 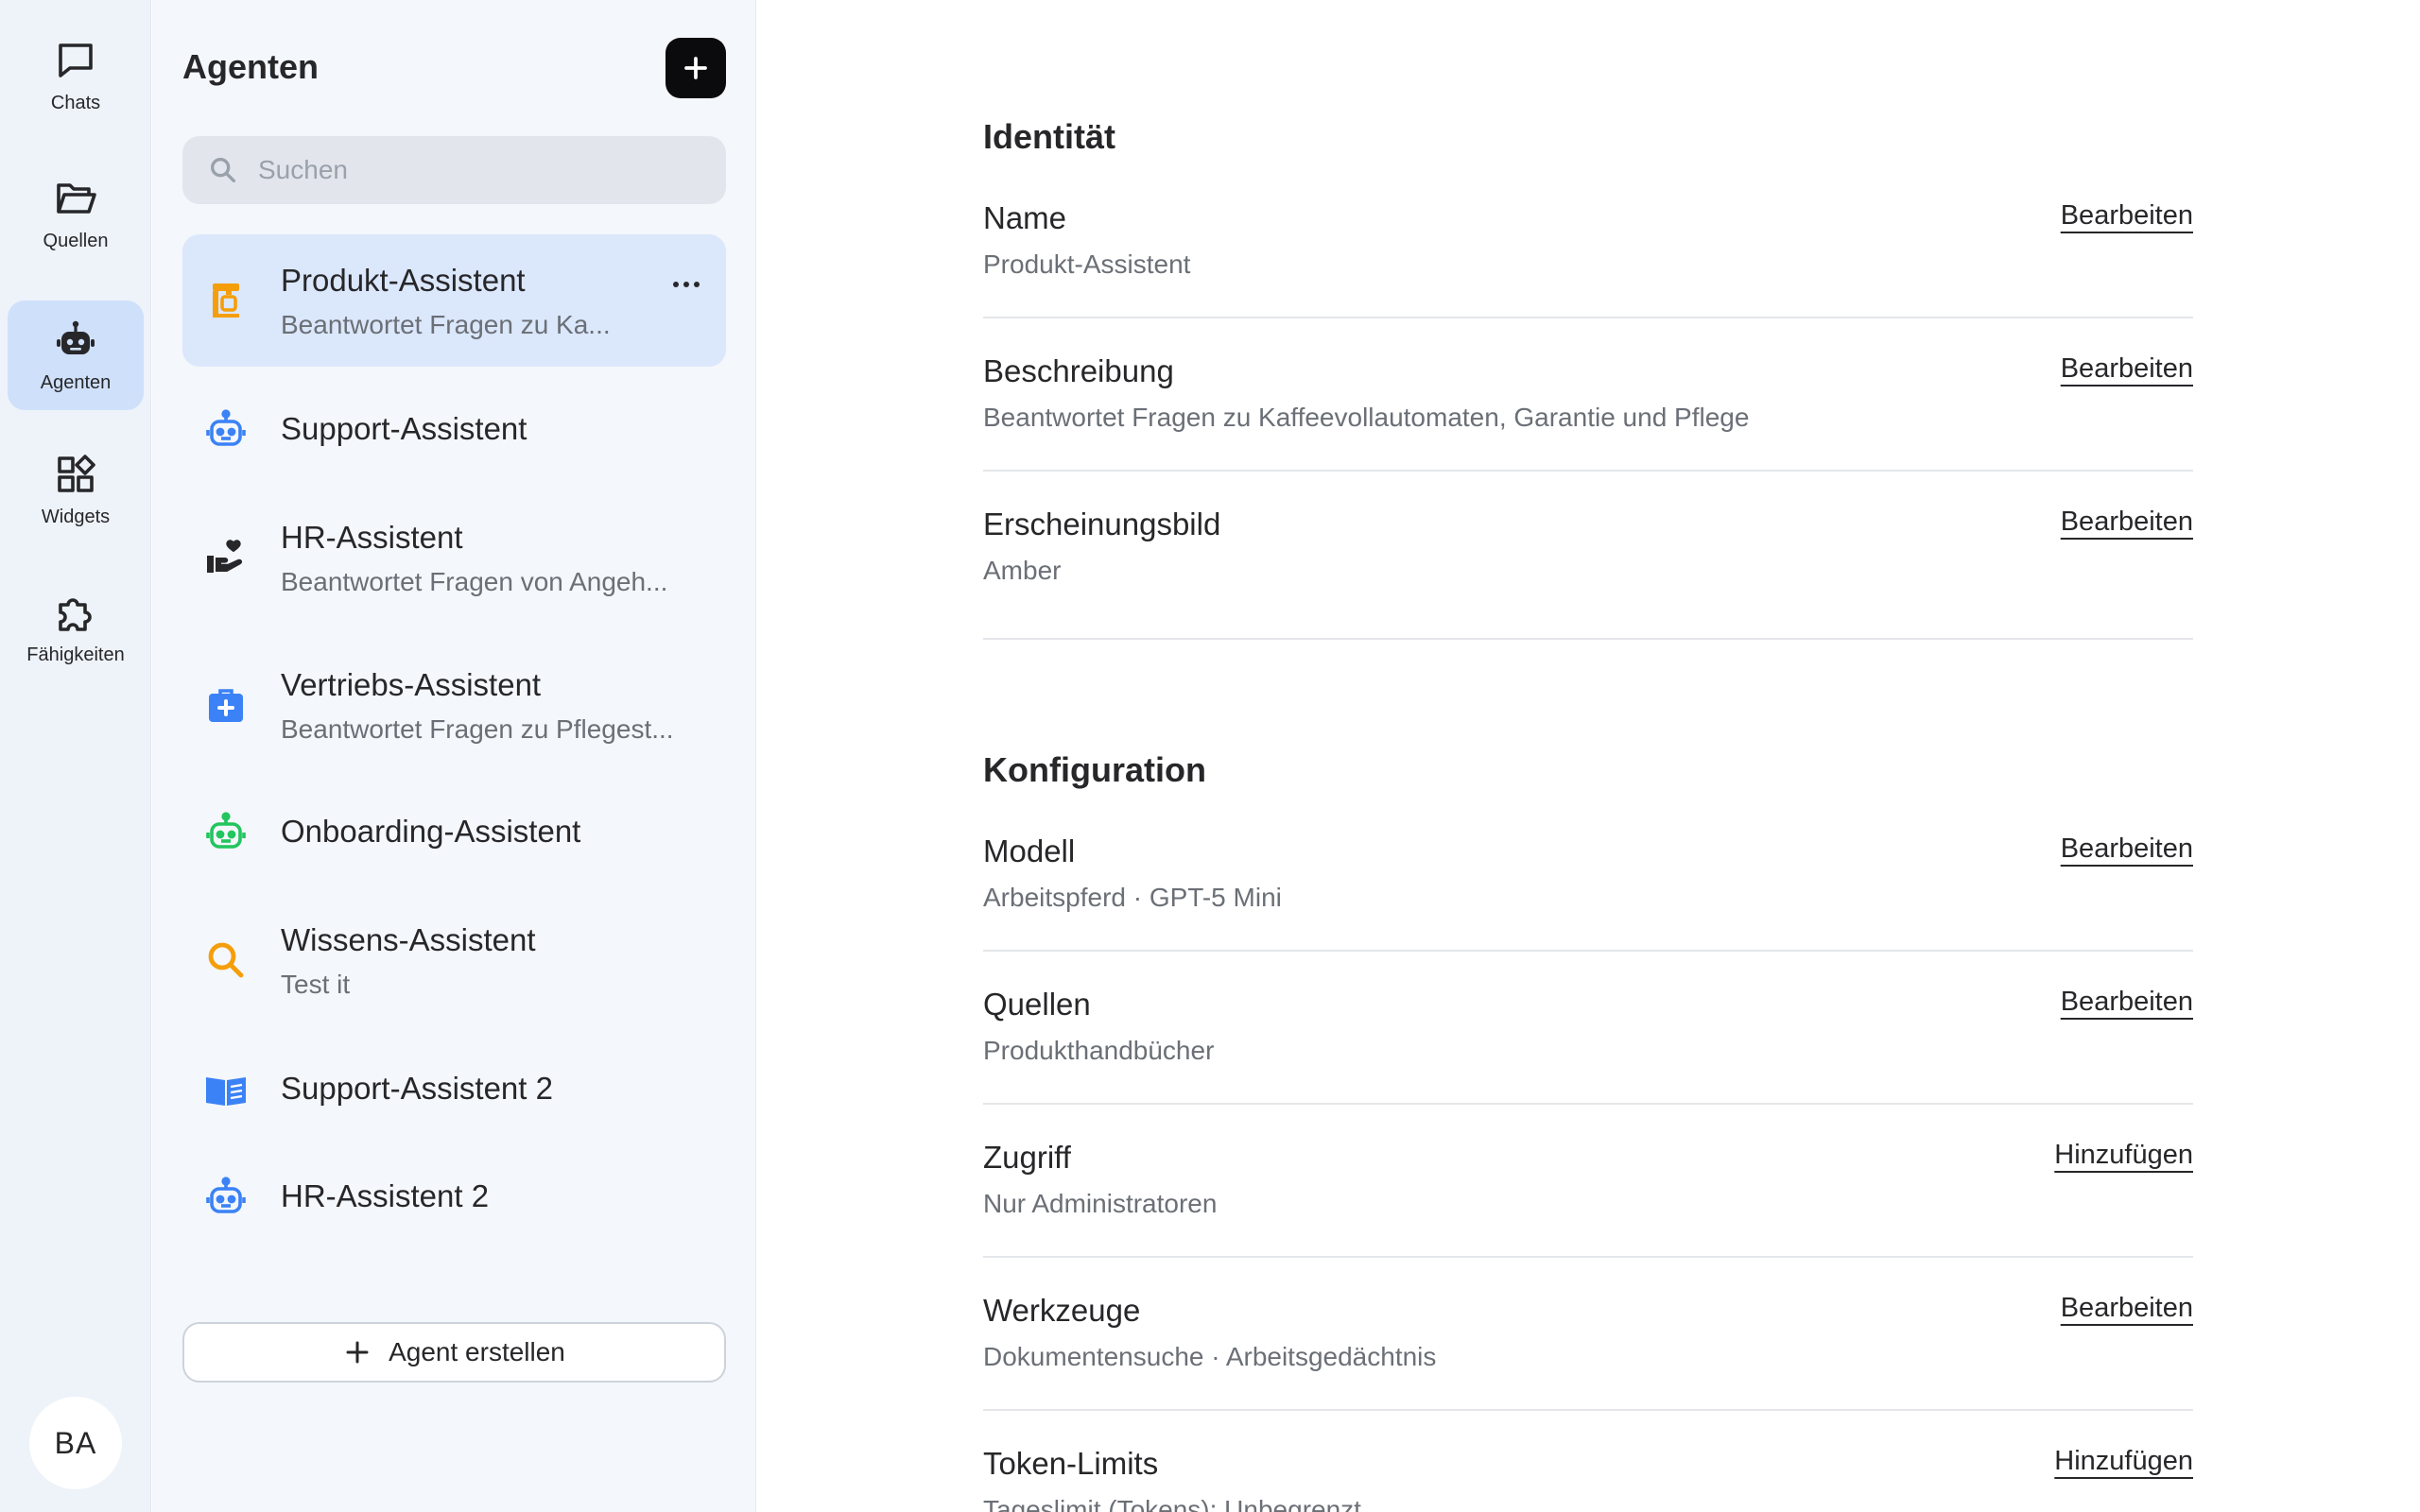 I want to click on rail-label-agenten: Agenten, so click(x=76, y=382).